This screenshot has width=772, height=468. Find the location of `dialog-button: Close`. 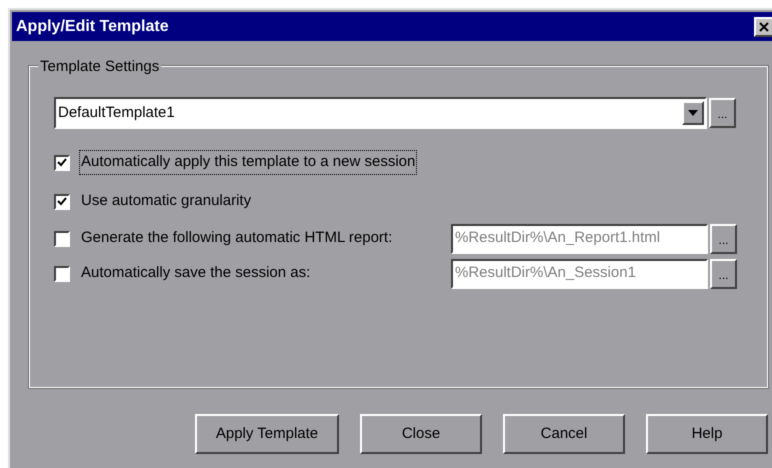

dialog-button: Close is located at coordinates (421, 434).